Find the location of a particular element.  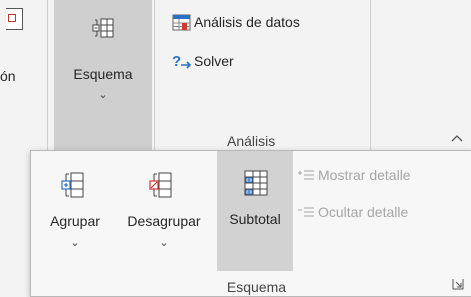

esquema-button: Esquema ⌄ is located at coordinates (103, 75).